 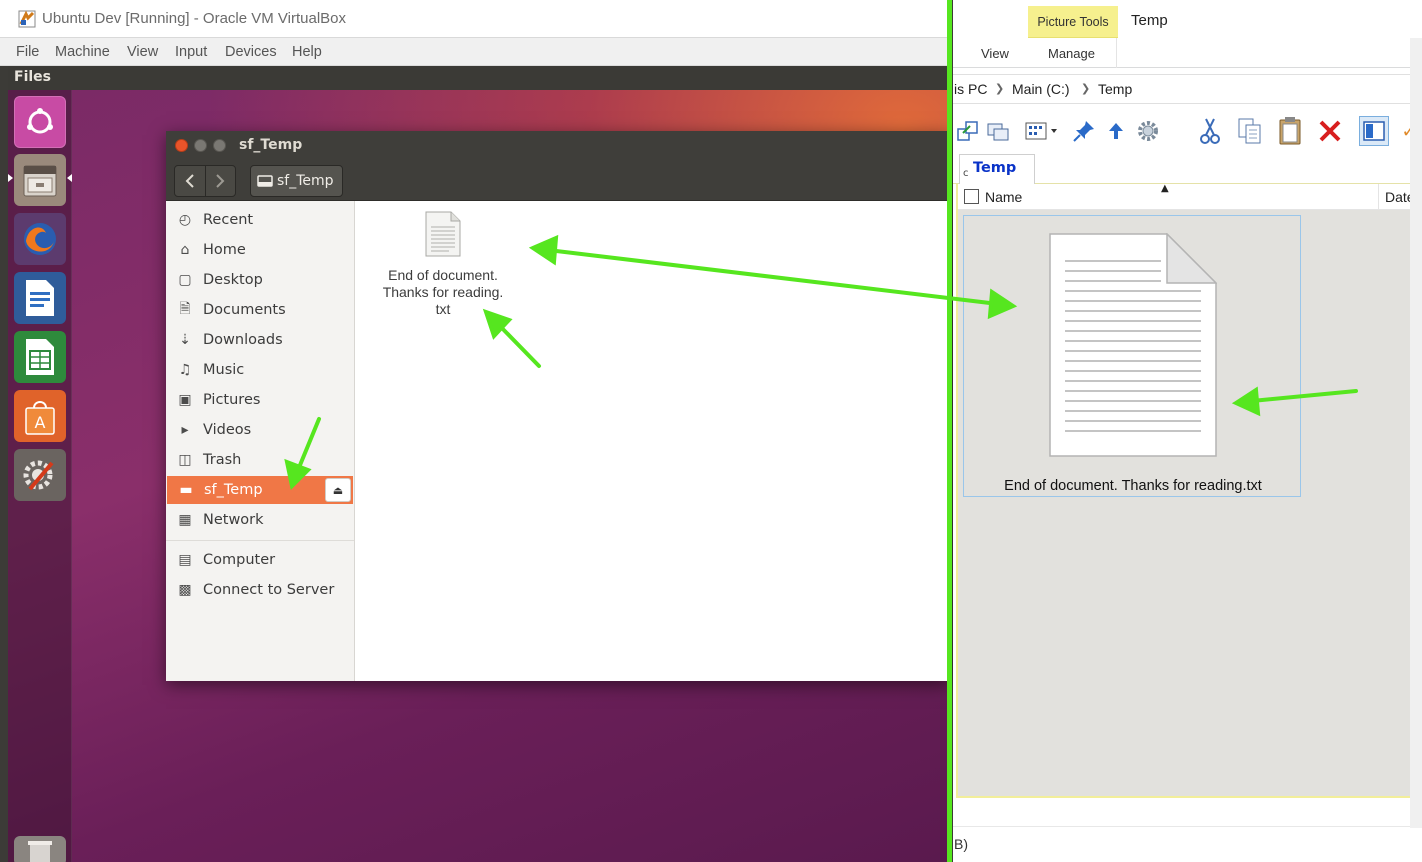 I want to click on sidebar-item-label: Downloads, so click(x=243, y=340).